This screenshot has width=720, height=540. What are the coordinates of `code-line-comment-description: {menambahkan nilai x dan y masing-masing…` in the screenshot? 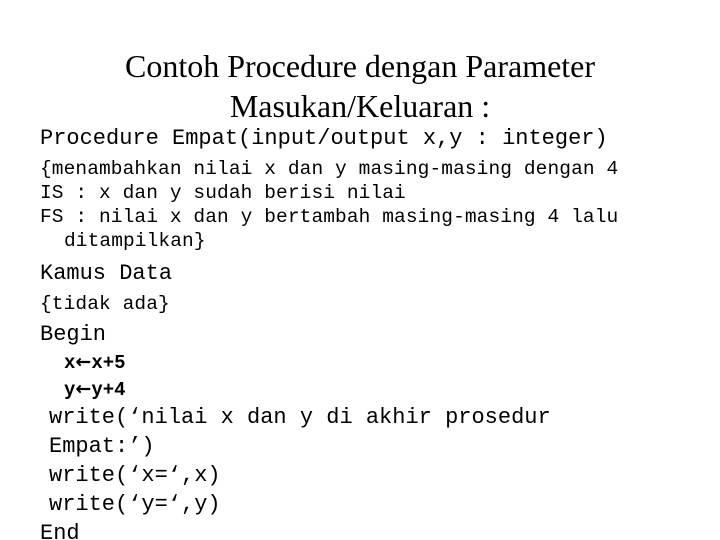 It's located at (329, 169).